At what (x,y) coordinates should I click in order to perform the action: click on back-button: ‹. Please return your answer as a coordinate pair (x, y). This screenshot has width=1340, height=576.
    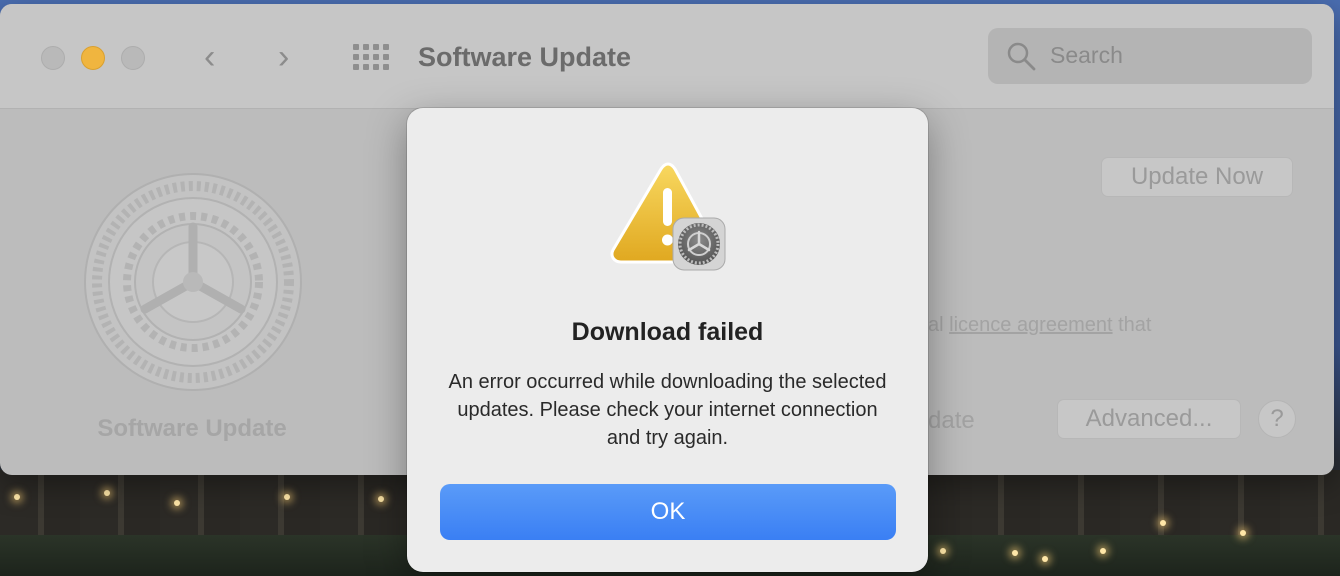
    Looking at the image, I should click on (209, 57).